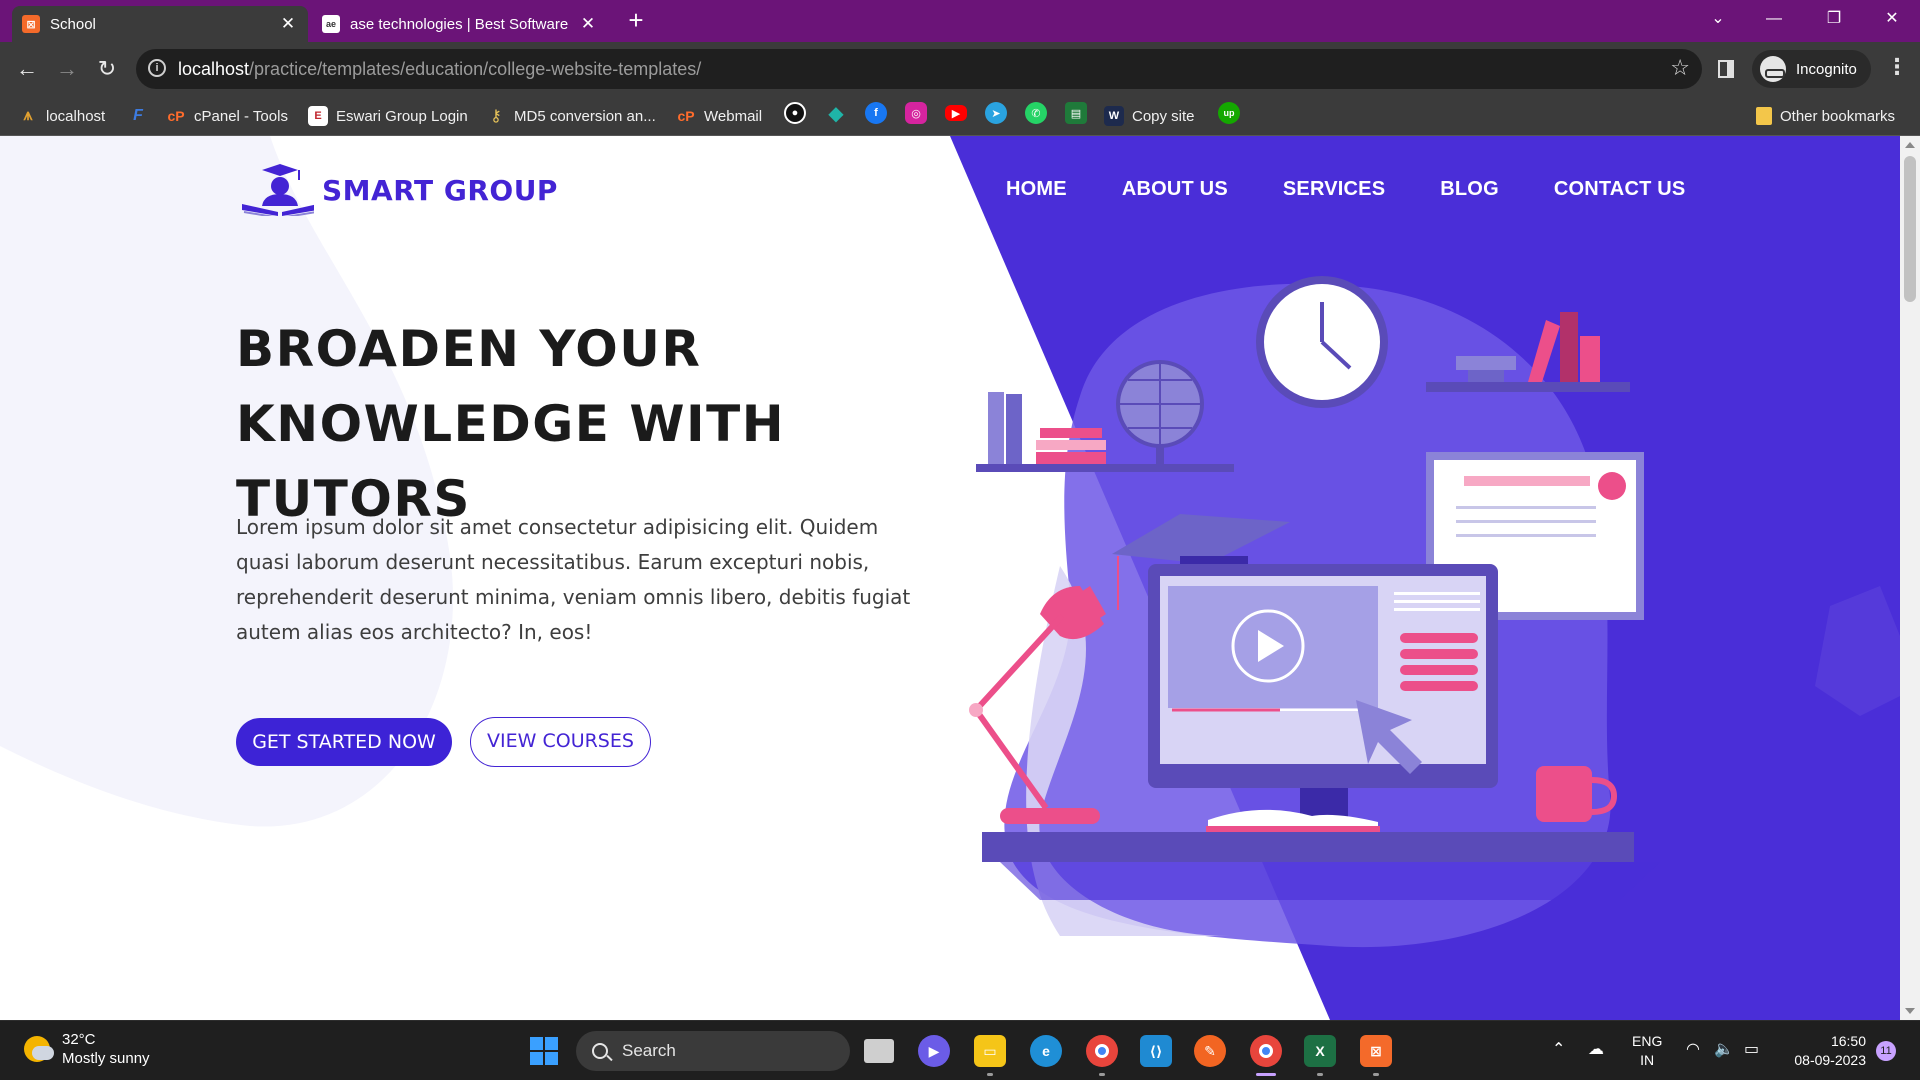 This screenshot has height=1080, width=1920. What do you see at coordinates (934, 1051) in the screenshot?
I see `chat-icon: ▶` at bounding box center [934, 1051].